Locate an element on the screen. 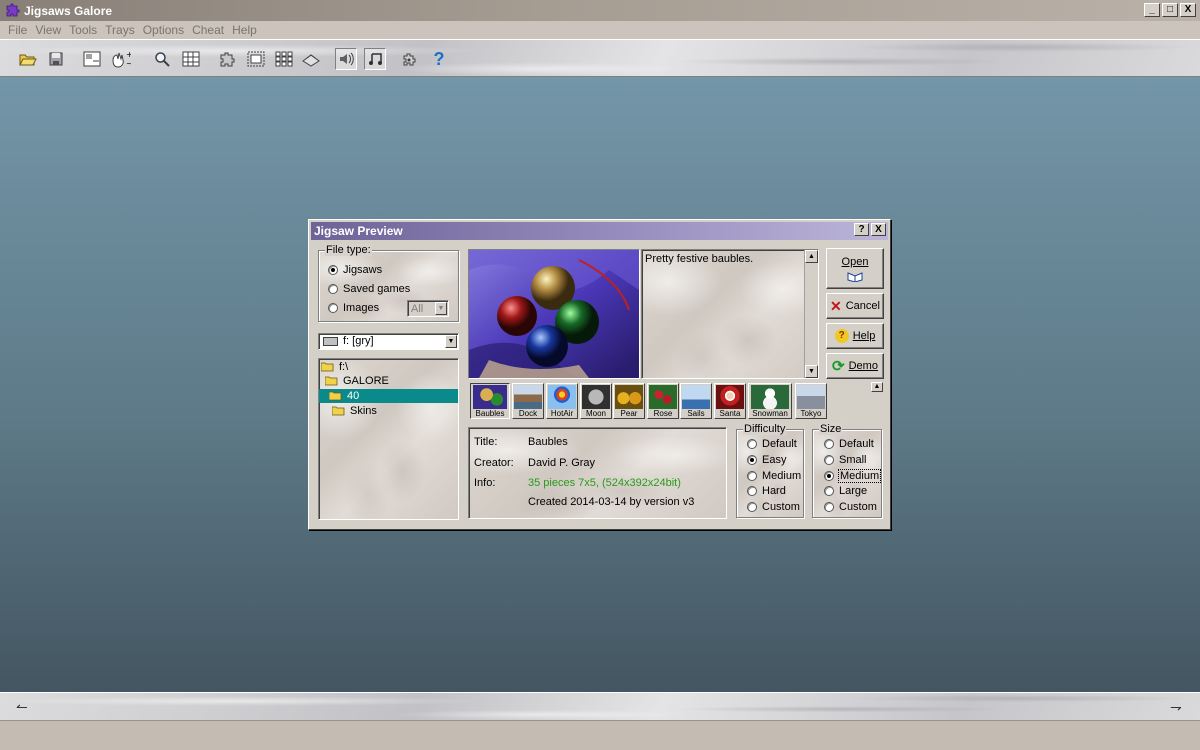  tree-item-selected: 40 is located at coordinates (388, 396).